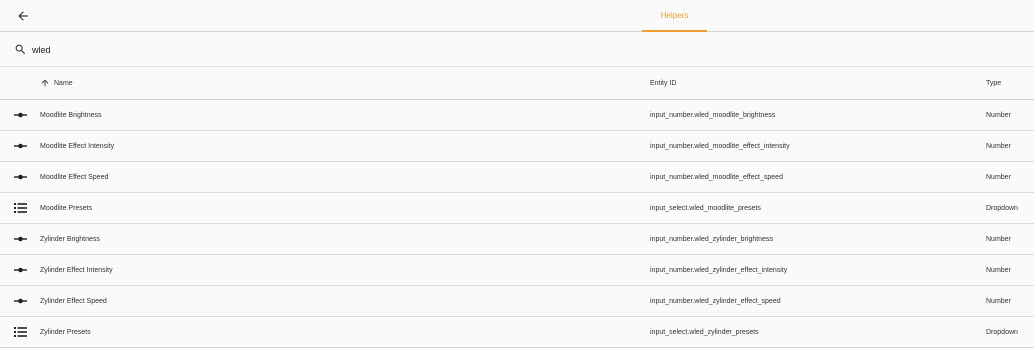 Image resolution: width=1034 pixels, height=348 pixels. I want to click on search-input, so click(232, 49).